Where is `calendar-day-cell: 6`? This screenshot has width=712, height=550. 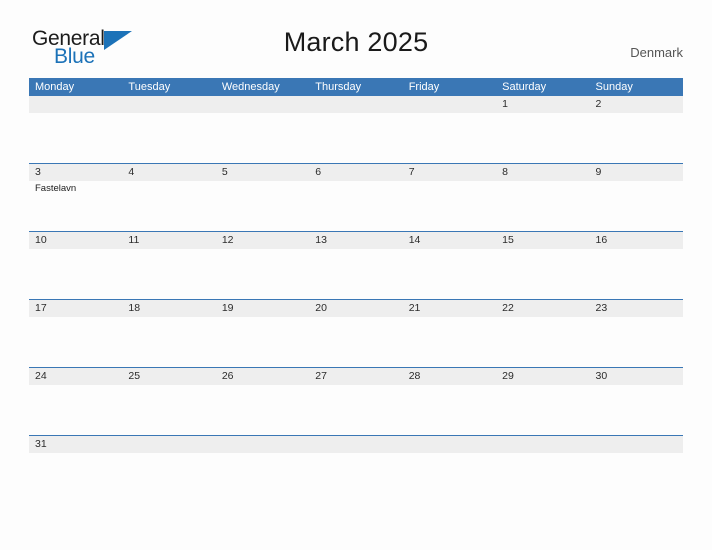
calendar-day-cell: 6 is located at coordinates (356, 197).